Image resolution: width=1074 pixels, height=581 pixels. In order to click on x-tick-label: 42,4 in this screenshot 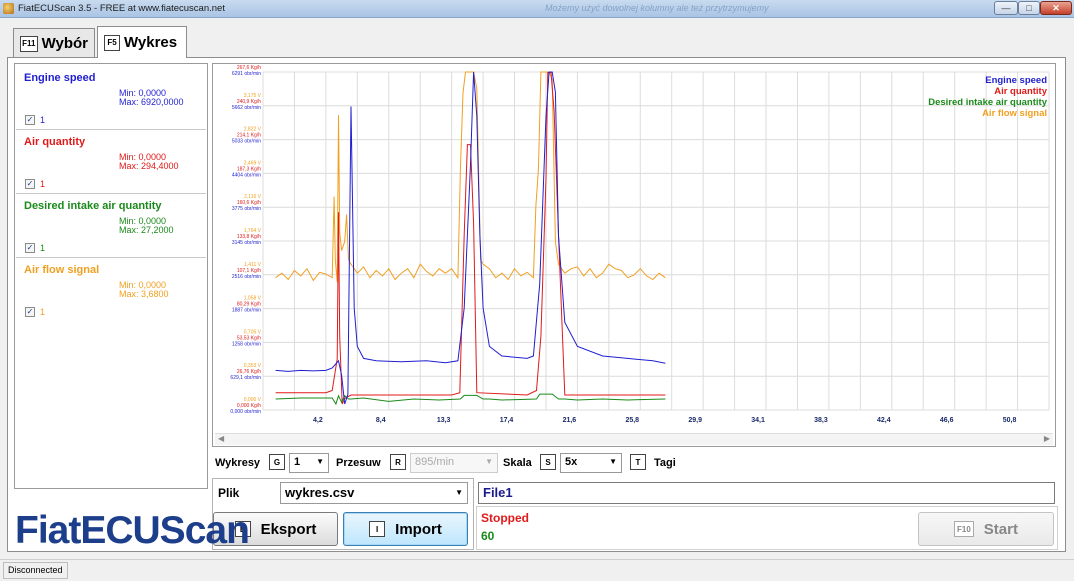, I will do `click(884, 420)`.